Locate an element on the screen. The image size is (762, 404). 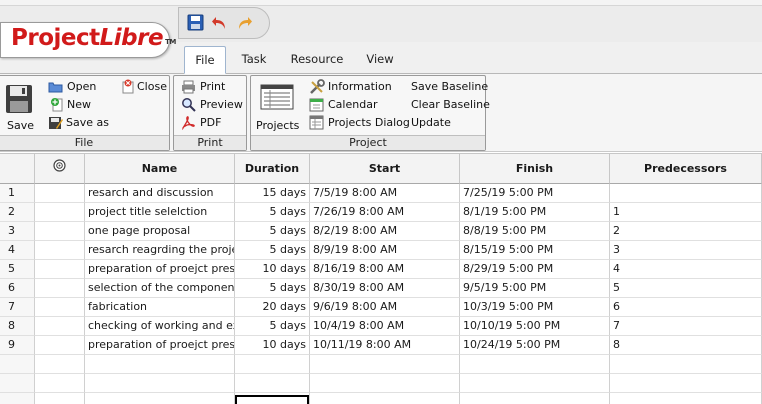
floppy-disk-icon is located at coordinates (196, 23).